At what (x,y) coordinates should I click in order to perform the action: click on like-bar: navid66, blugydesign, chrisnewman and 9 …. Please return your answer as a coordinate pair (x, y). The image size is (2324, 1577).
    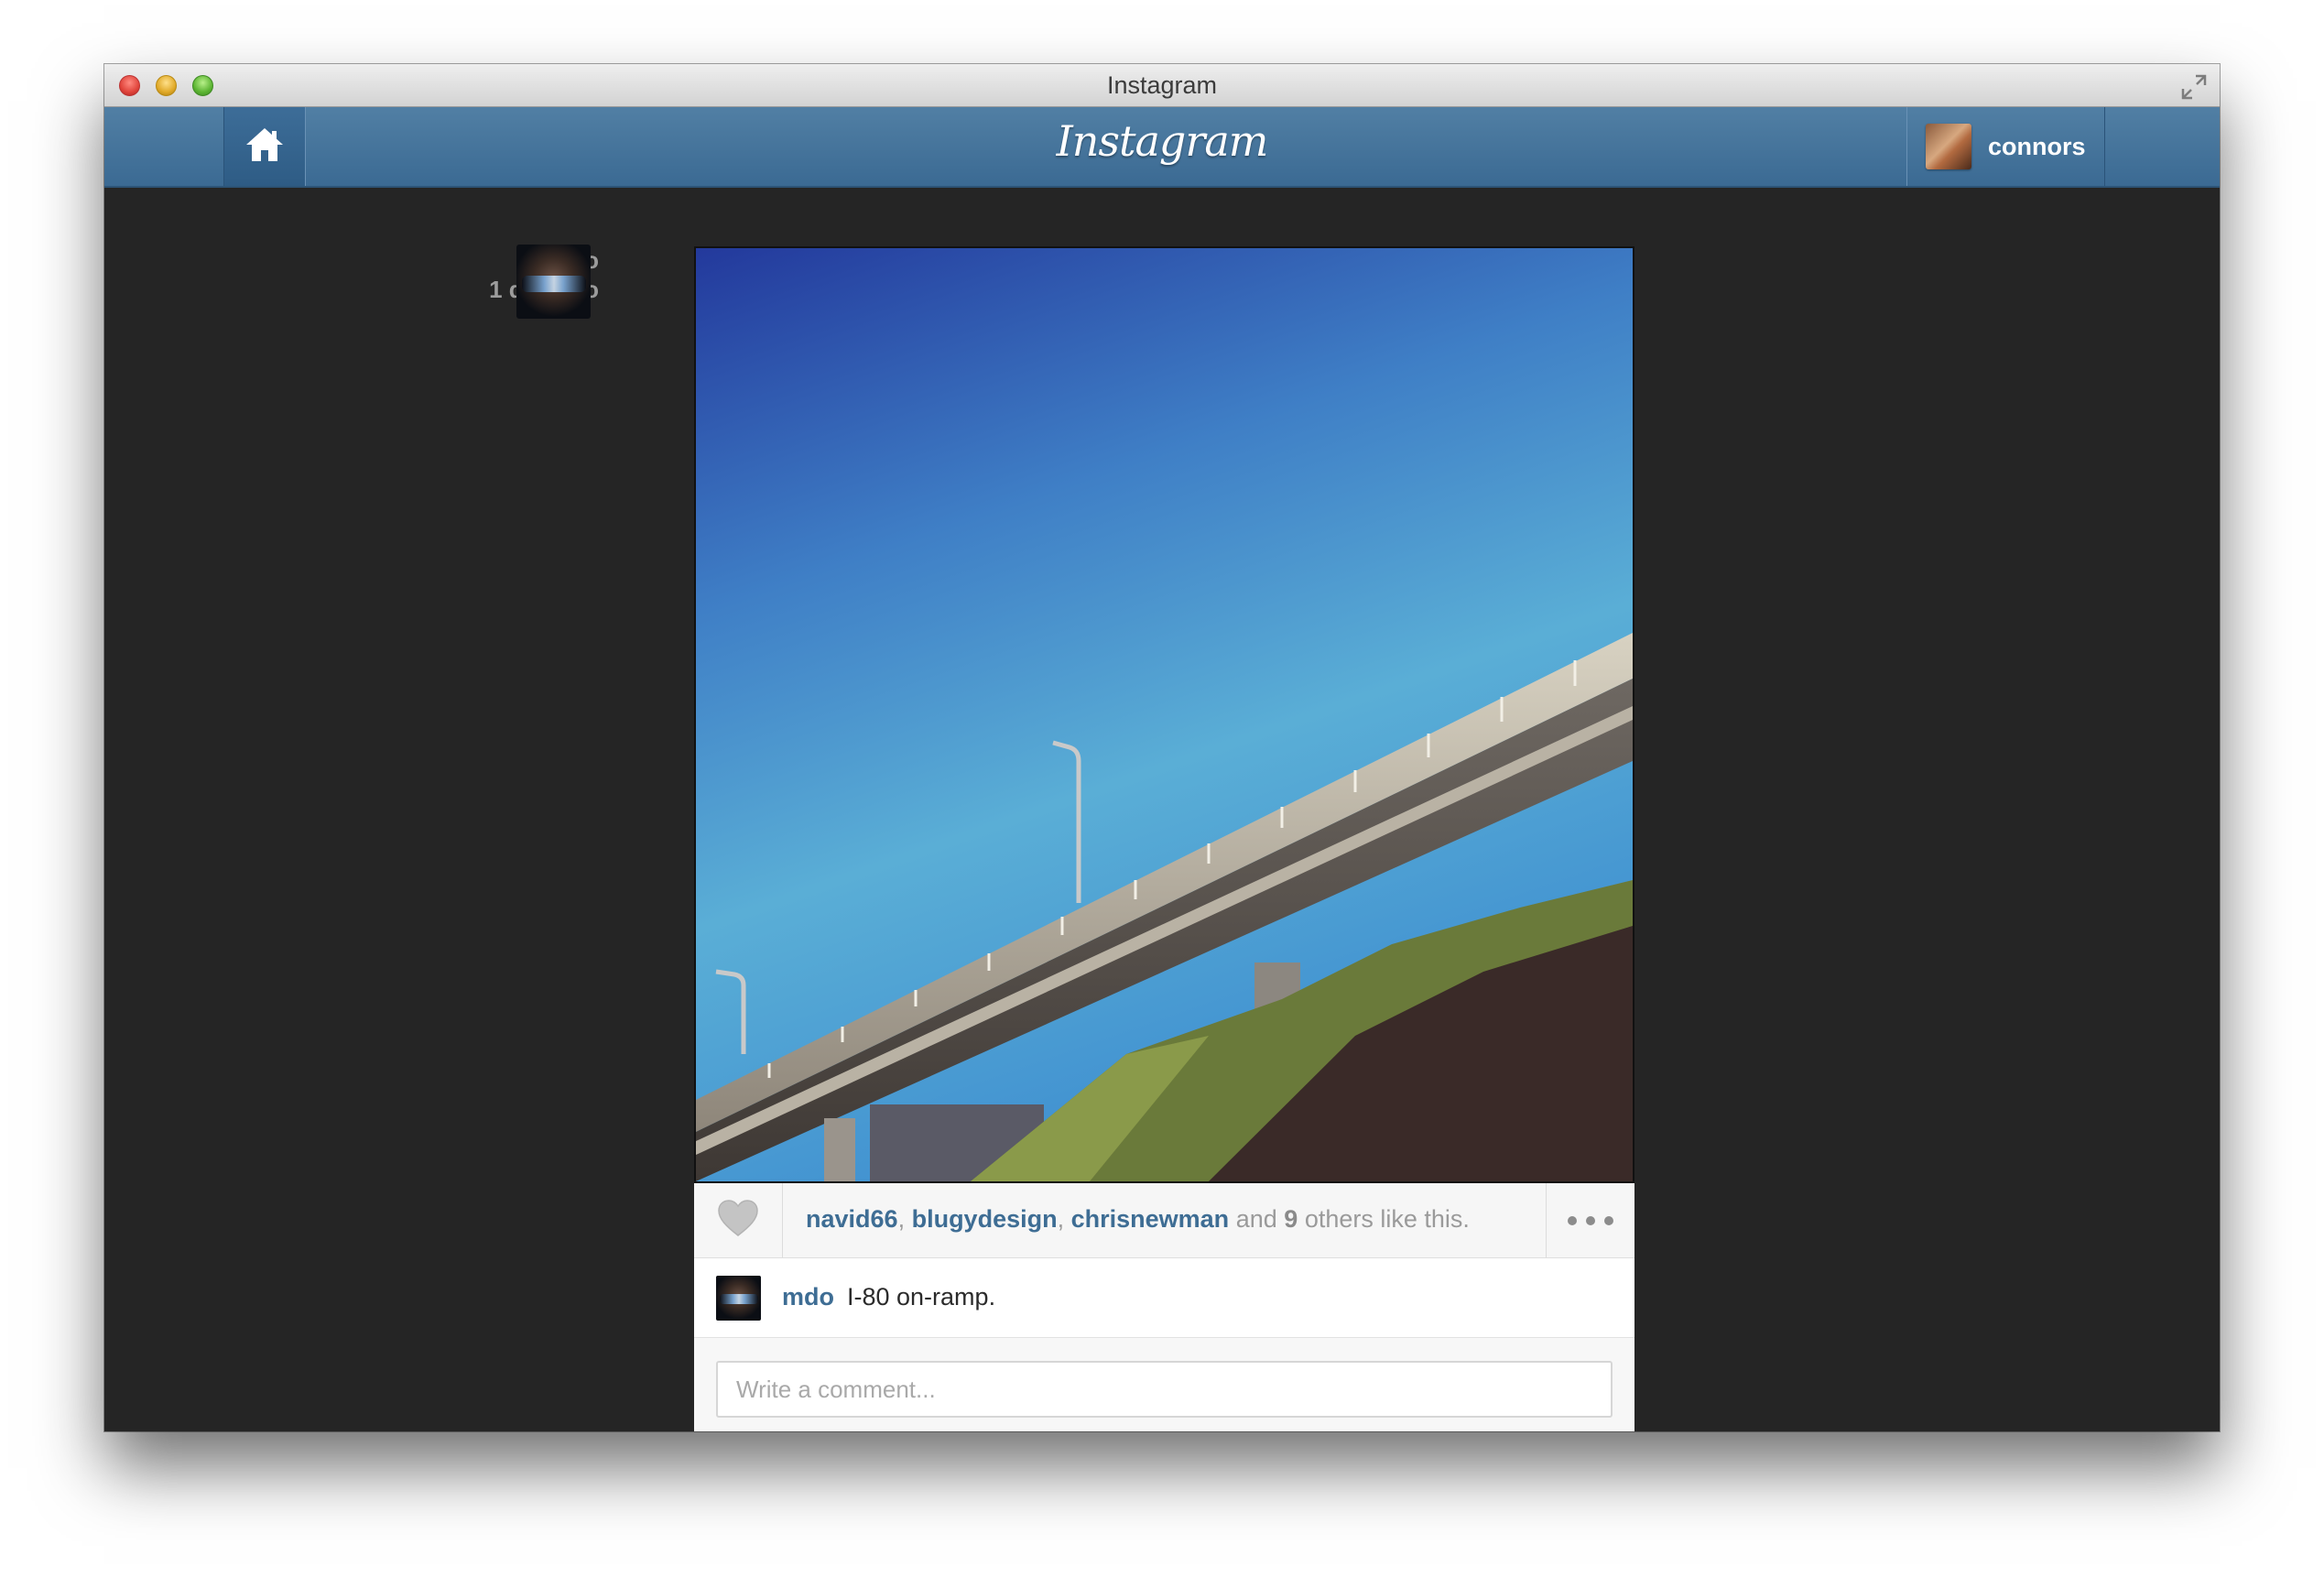
    Looking at the image, I should click on (1164, 1220).